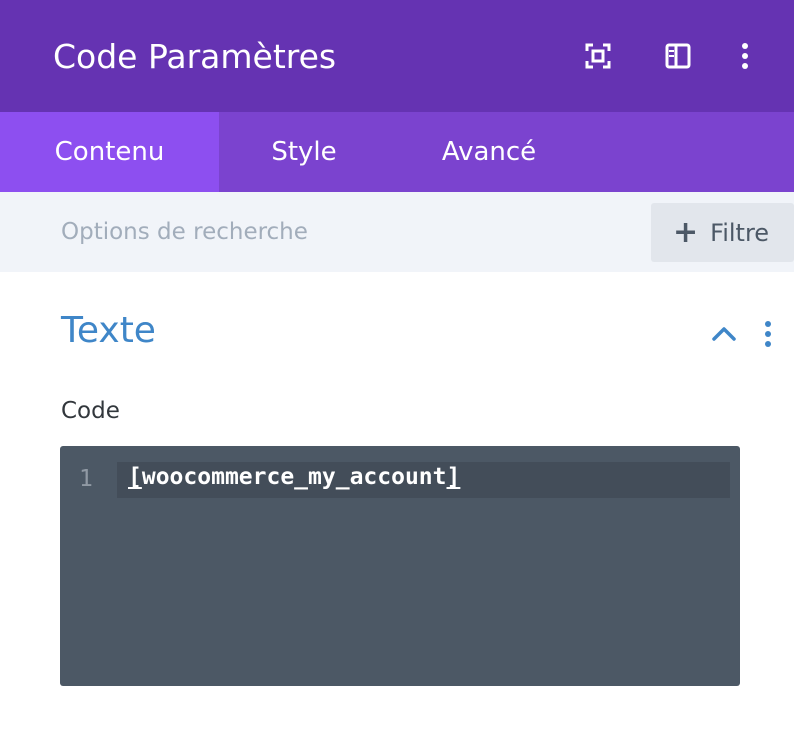 The image size is (794, 740). What do you see at coordinates (686, 232) in the screenshot?
I see `plus-icon: +` at bounding box center [686, 232].